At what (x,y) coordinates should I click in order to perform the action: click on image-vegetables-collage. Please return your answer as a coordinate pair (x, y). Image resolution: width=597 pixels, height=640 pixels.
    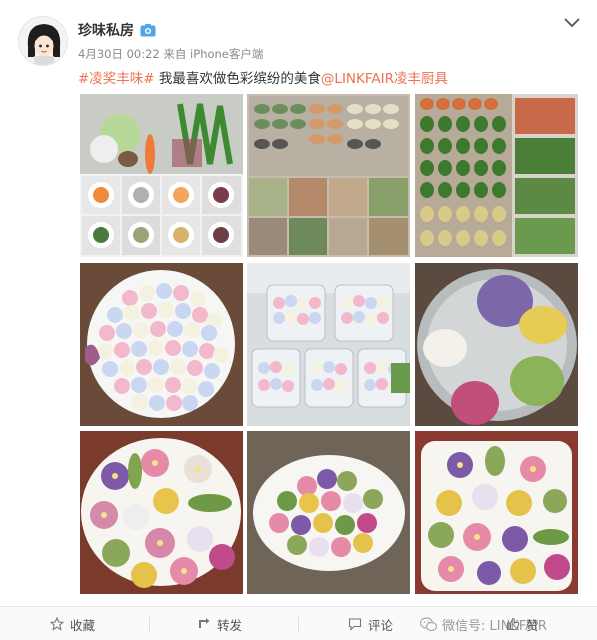
    Looking at the image, I should click on (161, 175).